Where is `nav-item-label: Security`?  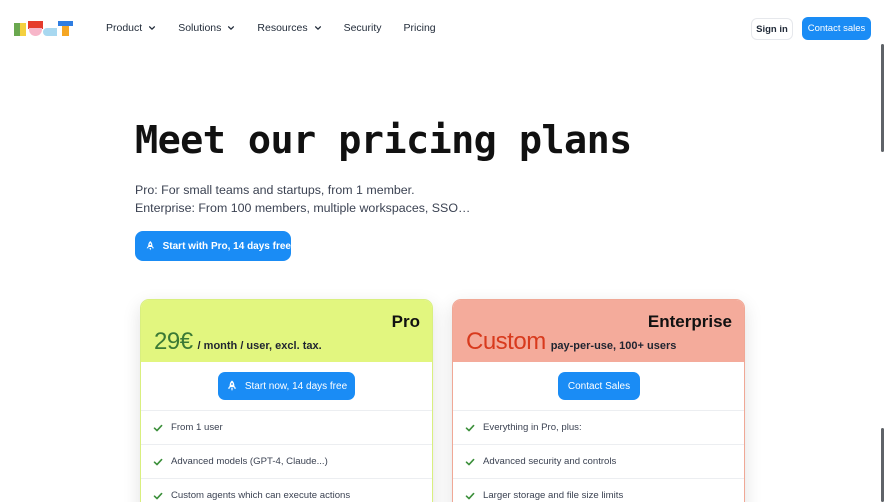
nav-item-label: Security is located at coordinates (362, 28).